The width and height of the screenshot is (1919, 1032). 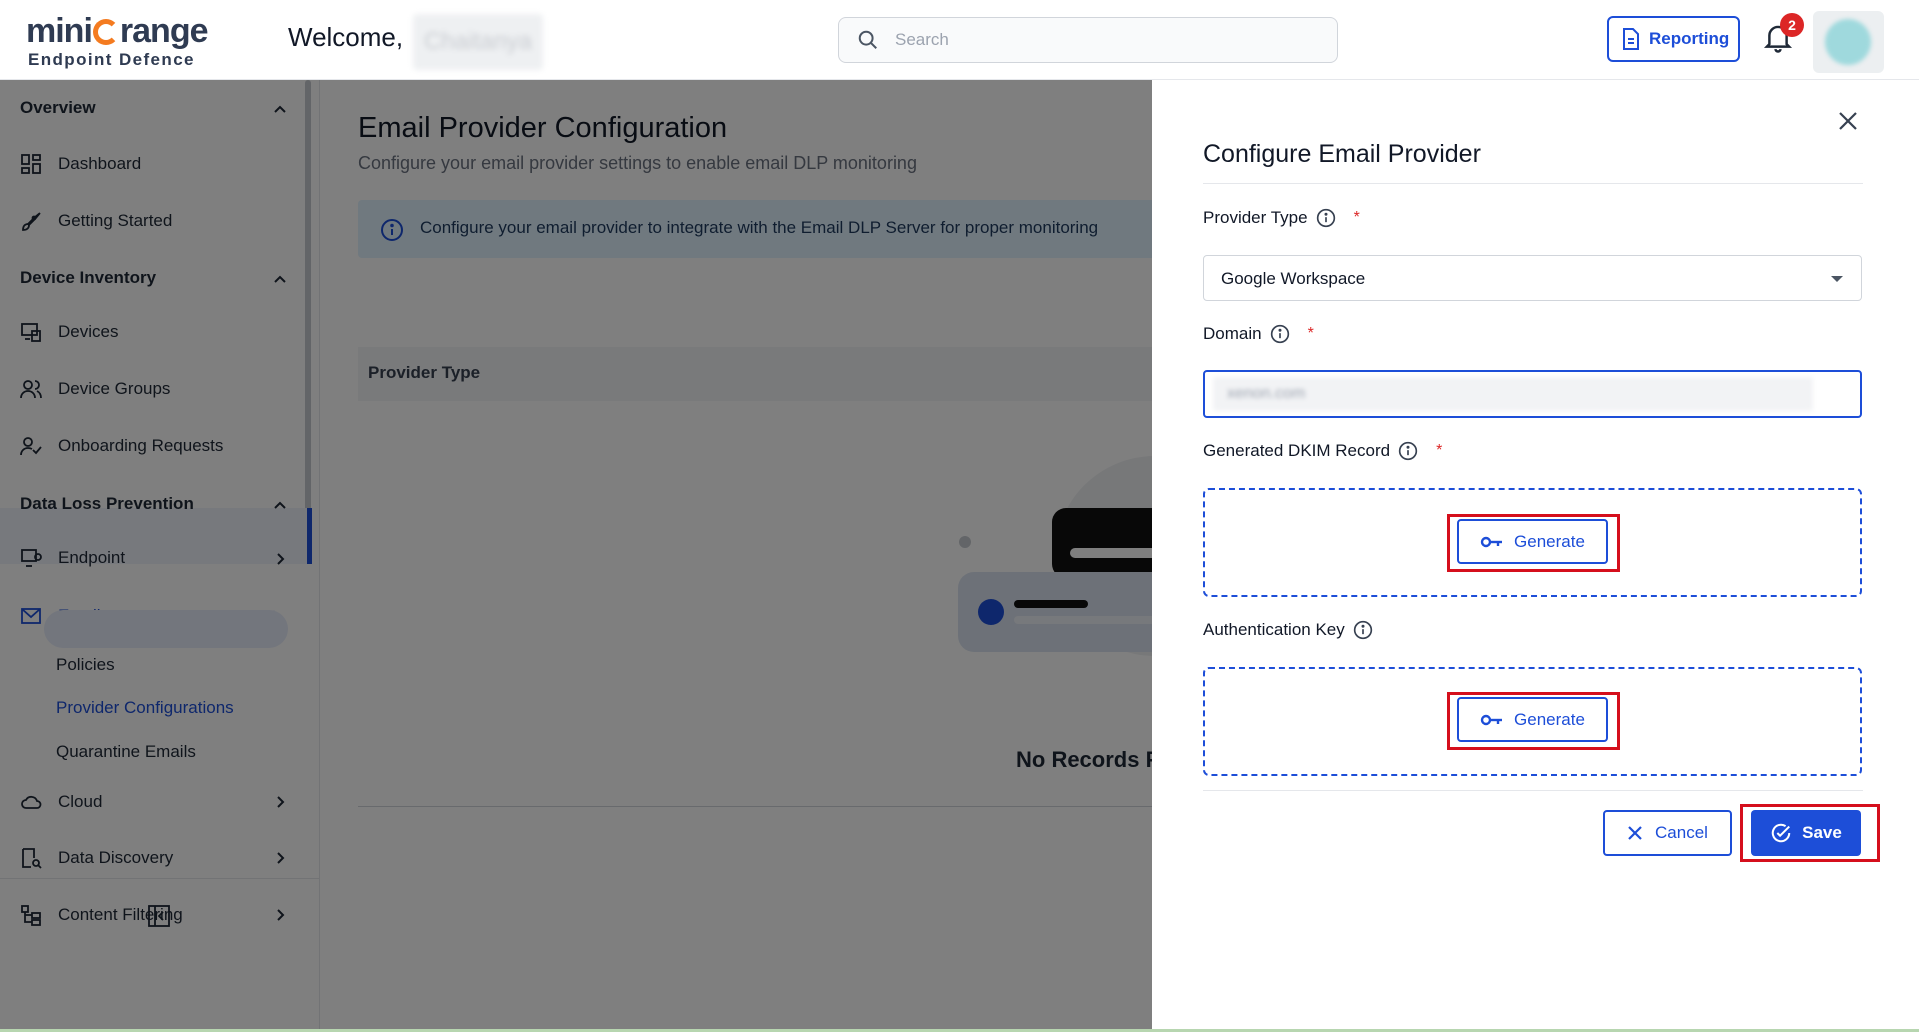 I want to click on save-label: Save, so click(x=1822, y=832).